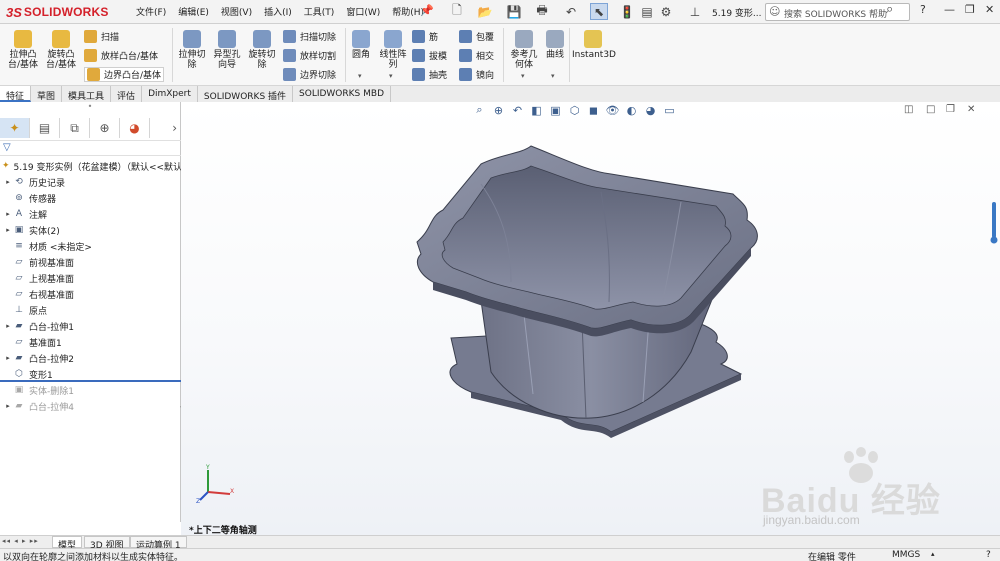 This screenshot has width=1000, height=561. Describe the element at coordinates (476, 55) in the screenshot. I see `intersect-button: 相交` at that location.